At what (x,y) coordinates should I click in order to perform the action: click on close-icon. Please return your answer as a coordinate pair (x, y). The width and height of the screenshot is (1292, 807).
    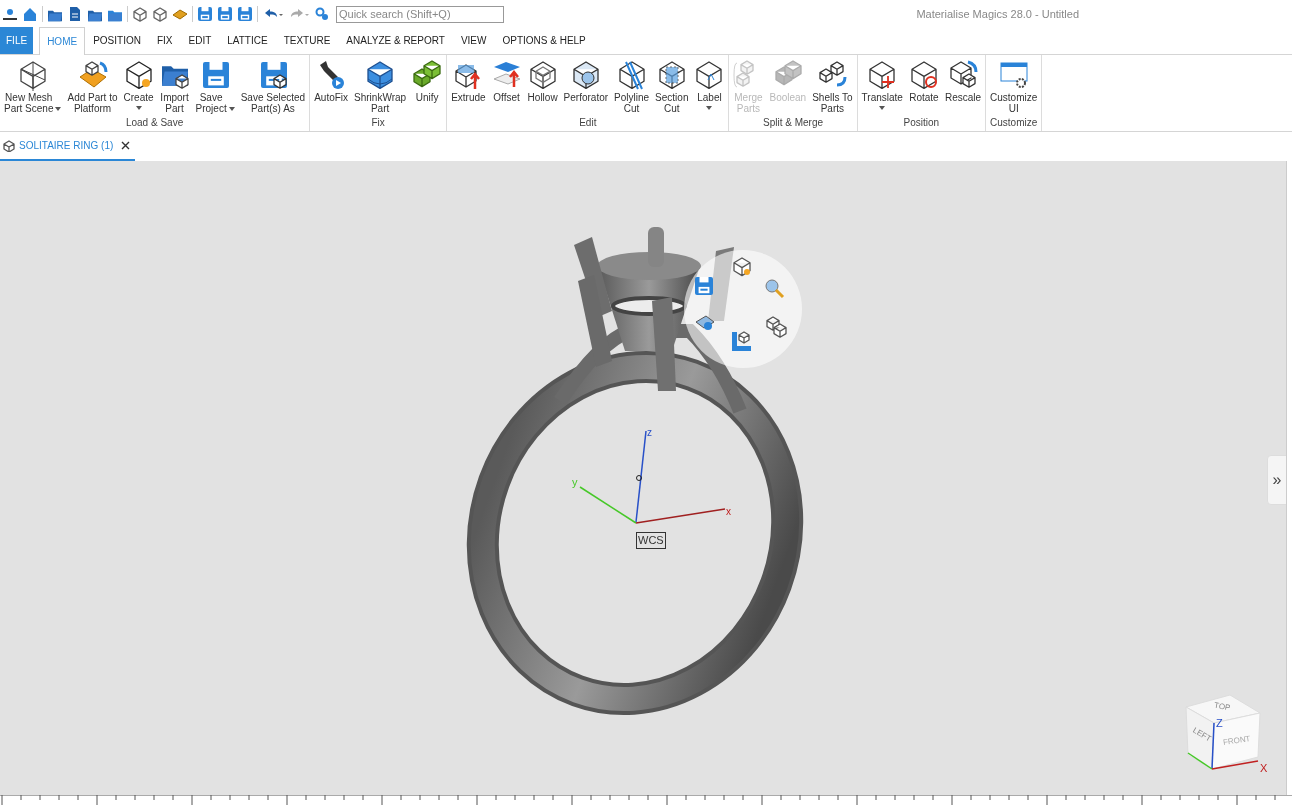
    Looking at the image, I should click on (126, 145).